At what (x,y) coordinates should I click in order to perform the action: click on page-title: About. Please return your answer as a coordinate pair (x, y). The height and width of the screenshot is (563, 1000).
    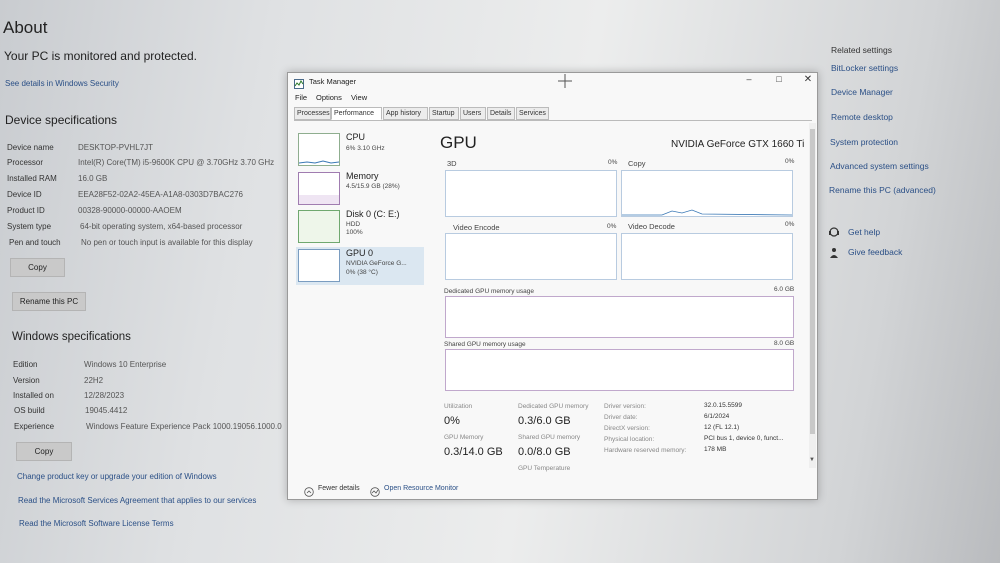
    Looking at the image, I should click on (25, 27).